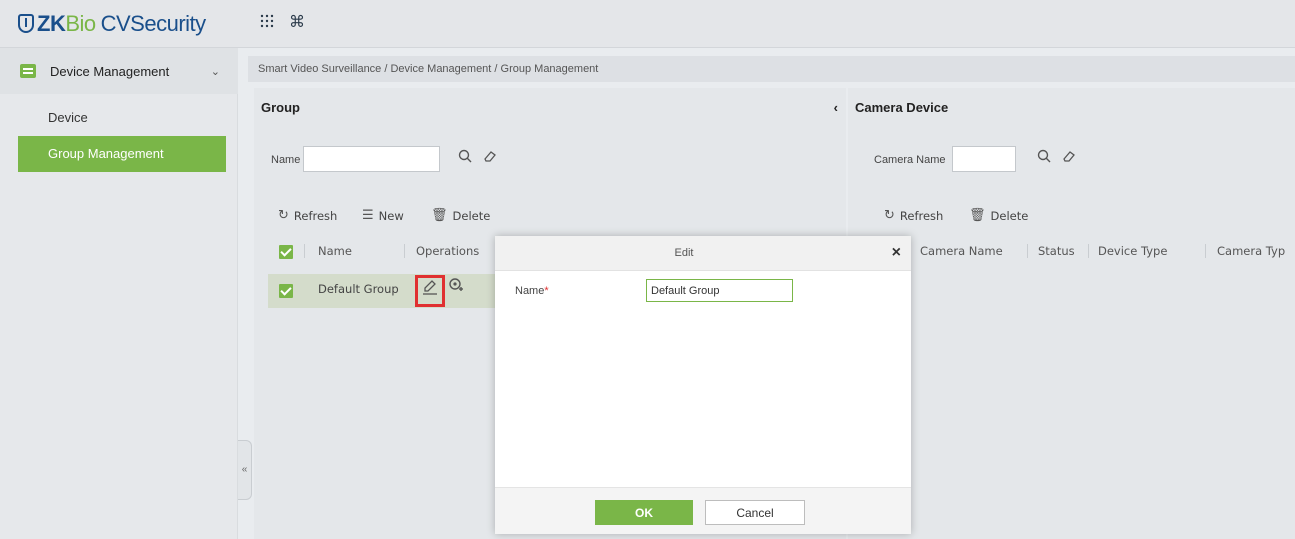 This screenshot has height=539, width=1295. I want to click on column-header-camera-name: Camera Name, so click(961, 251).